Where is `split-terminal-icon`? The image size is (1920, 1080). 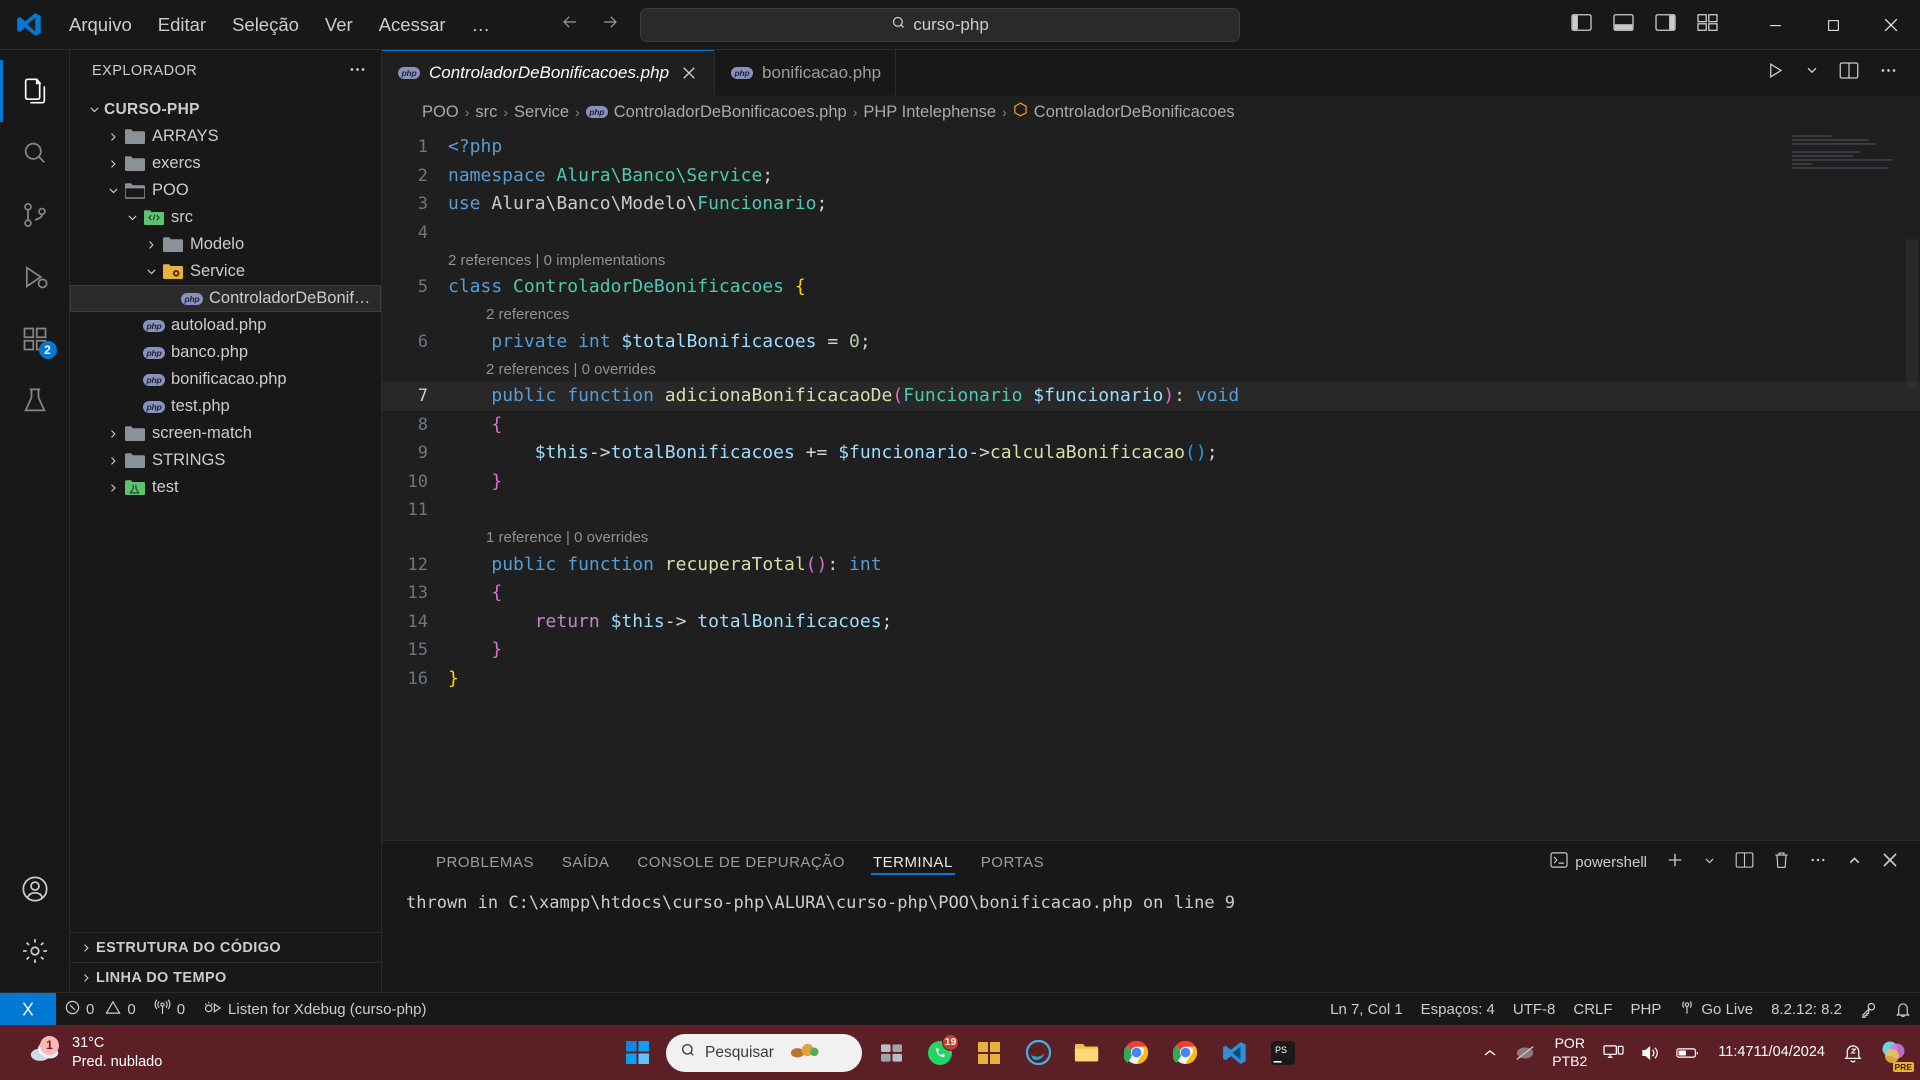 split-terminal-icon is located at coordinates (1744, 862).